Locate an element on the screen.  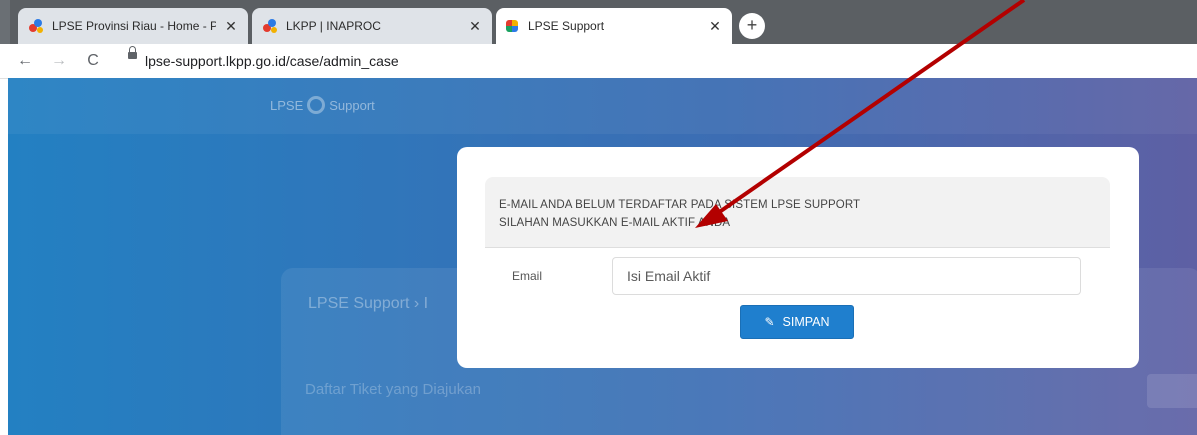
tab-lpse-support: LPSE Support ✕ is located at coordinates (614, 26).